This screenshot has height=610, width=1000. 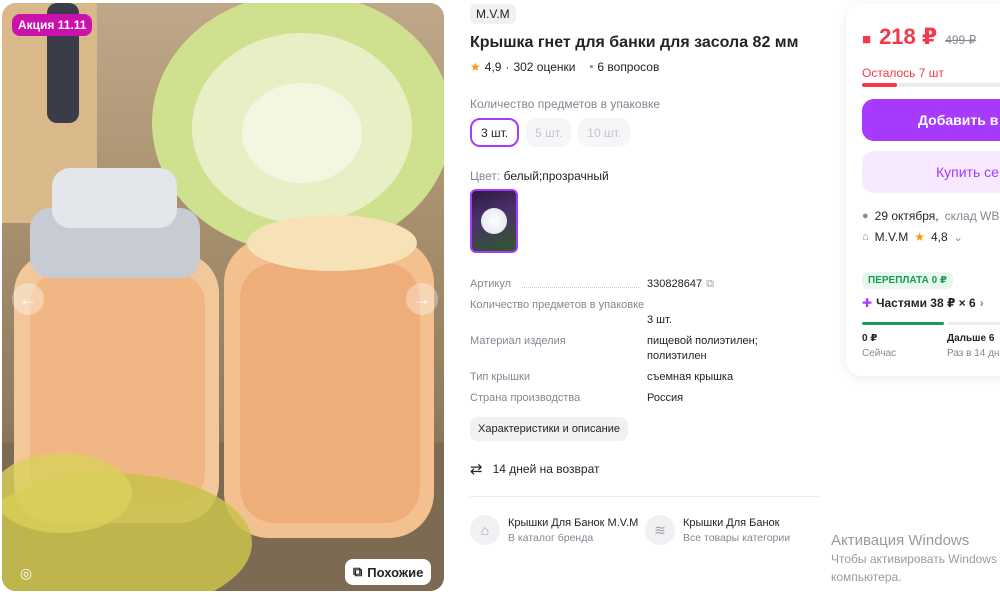 What do you see at coordinates (620, 313) in the screenshot?
I see `spec-row: Количество предметов в упаковке 3 шт.` at bounding box center [620, 313].